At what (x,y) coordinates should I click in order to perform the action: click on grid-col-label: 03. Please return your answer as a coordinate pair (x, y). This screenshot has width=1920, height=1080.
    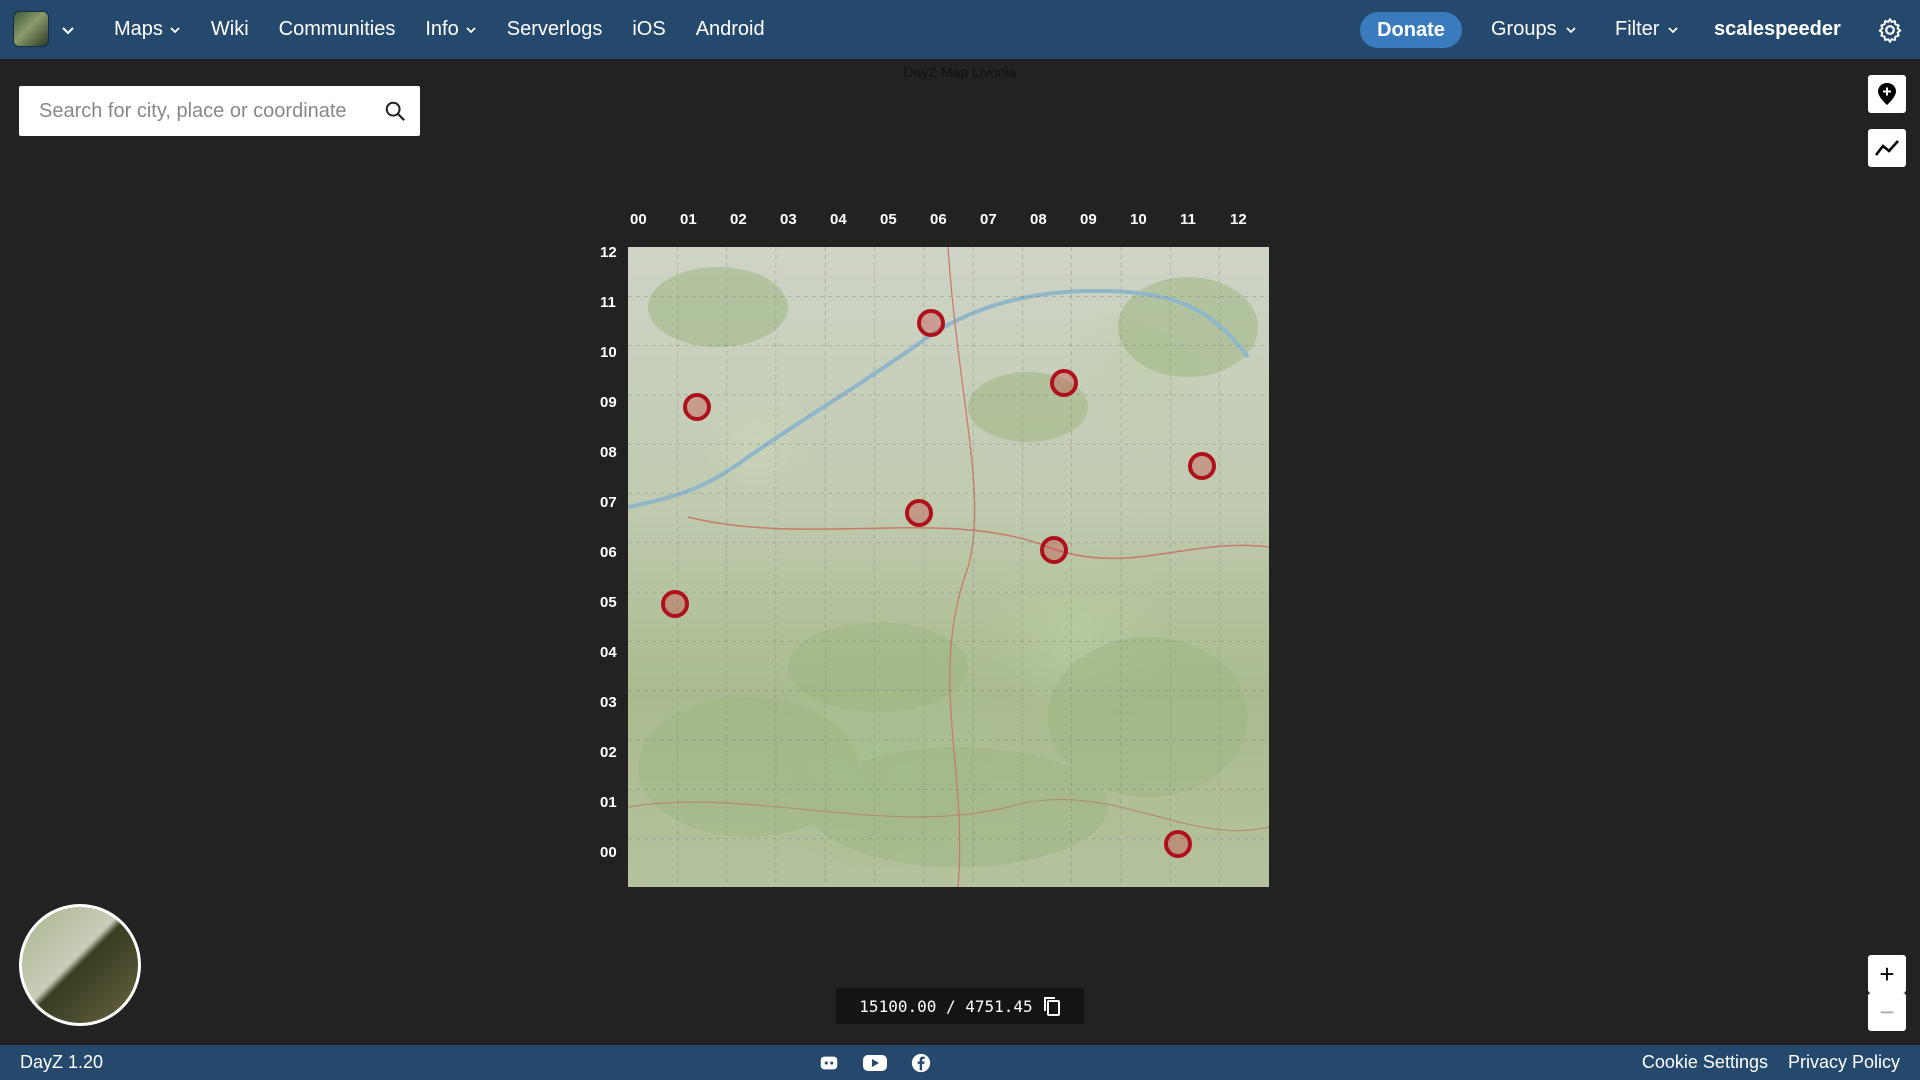
    Looking at the image, I should click on (788, 219).